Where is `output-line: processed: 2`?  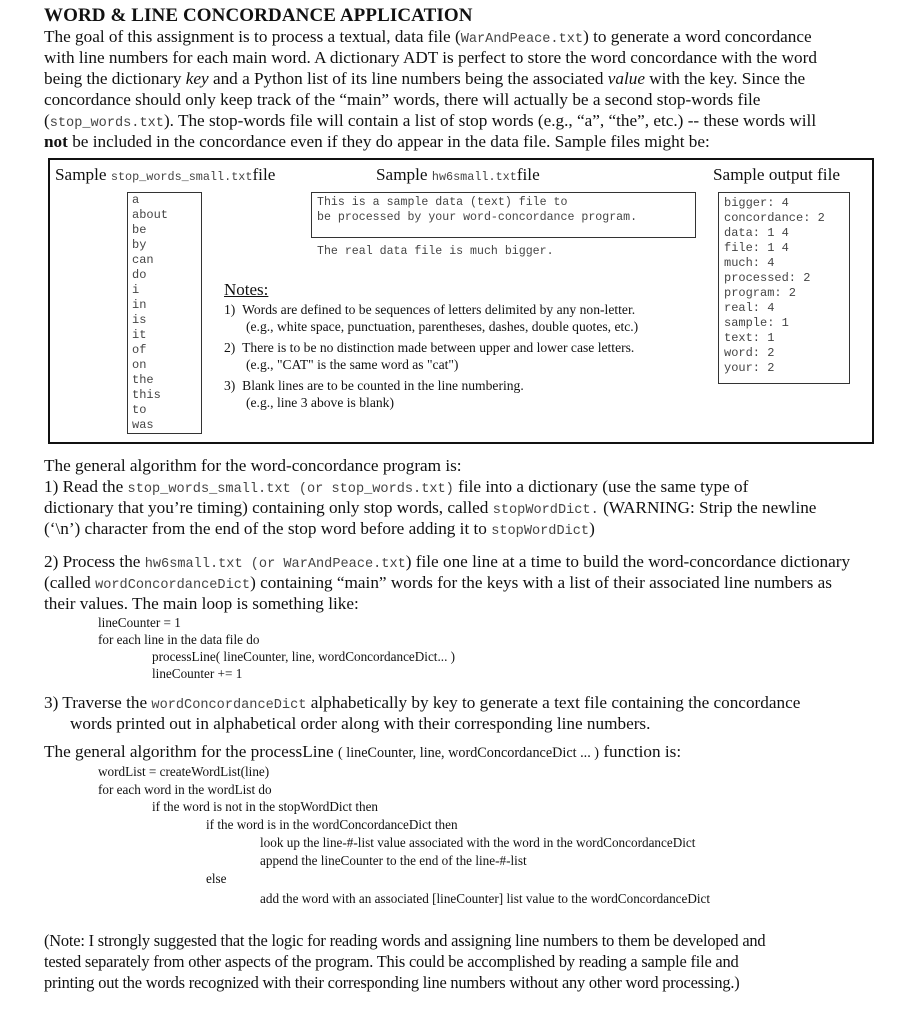 output-line: processed: 2 is located at coordinates (767, 278).